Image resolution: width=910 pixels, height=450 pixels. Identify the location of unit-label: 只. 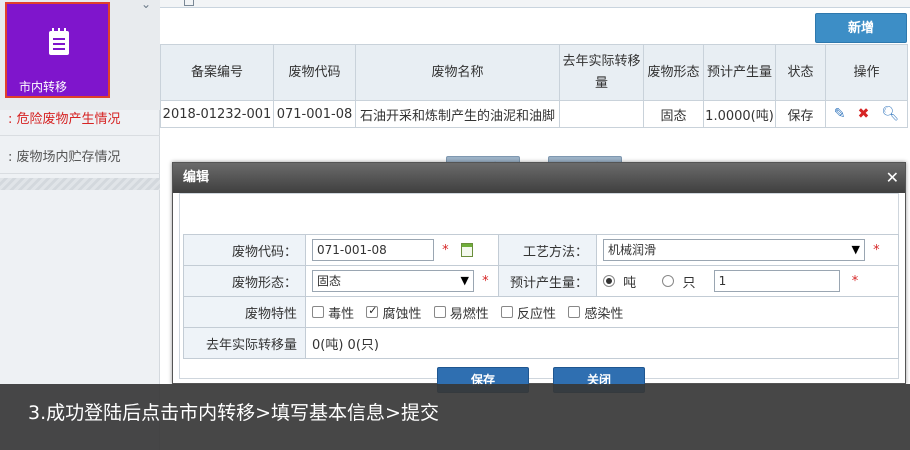
(689, 283).